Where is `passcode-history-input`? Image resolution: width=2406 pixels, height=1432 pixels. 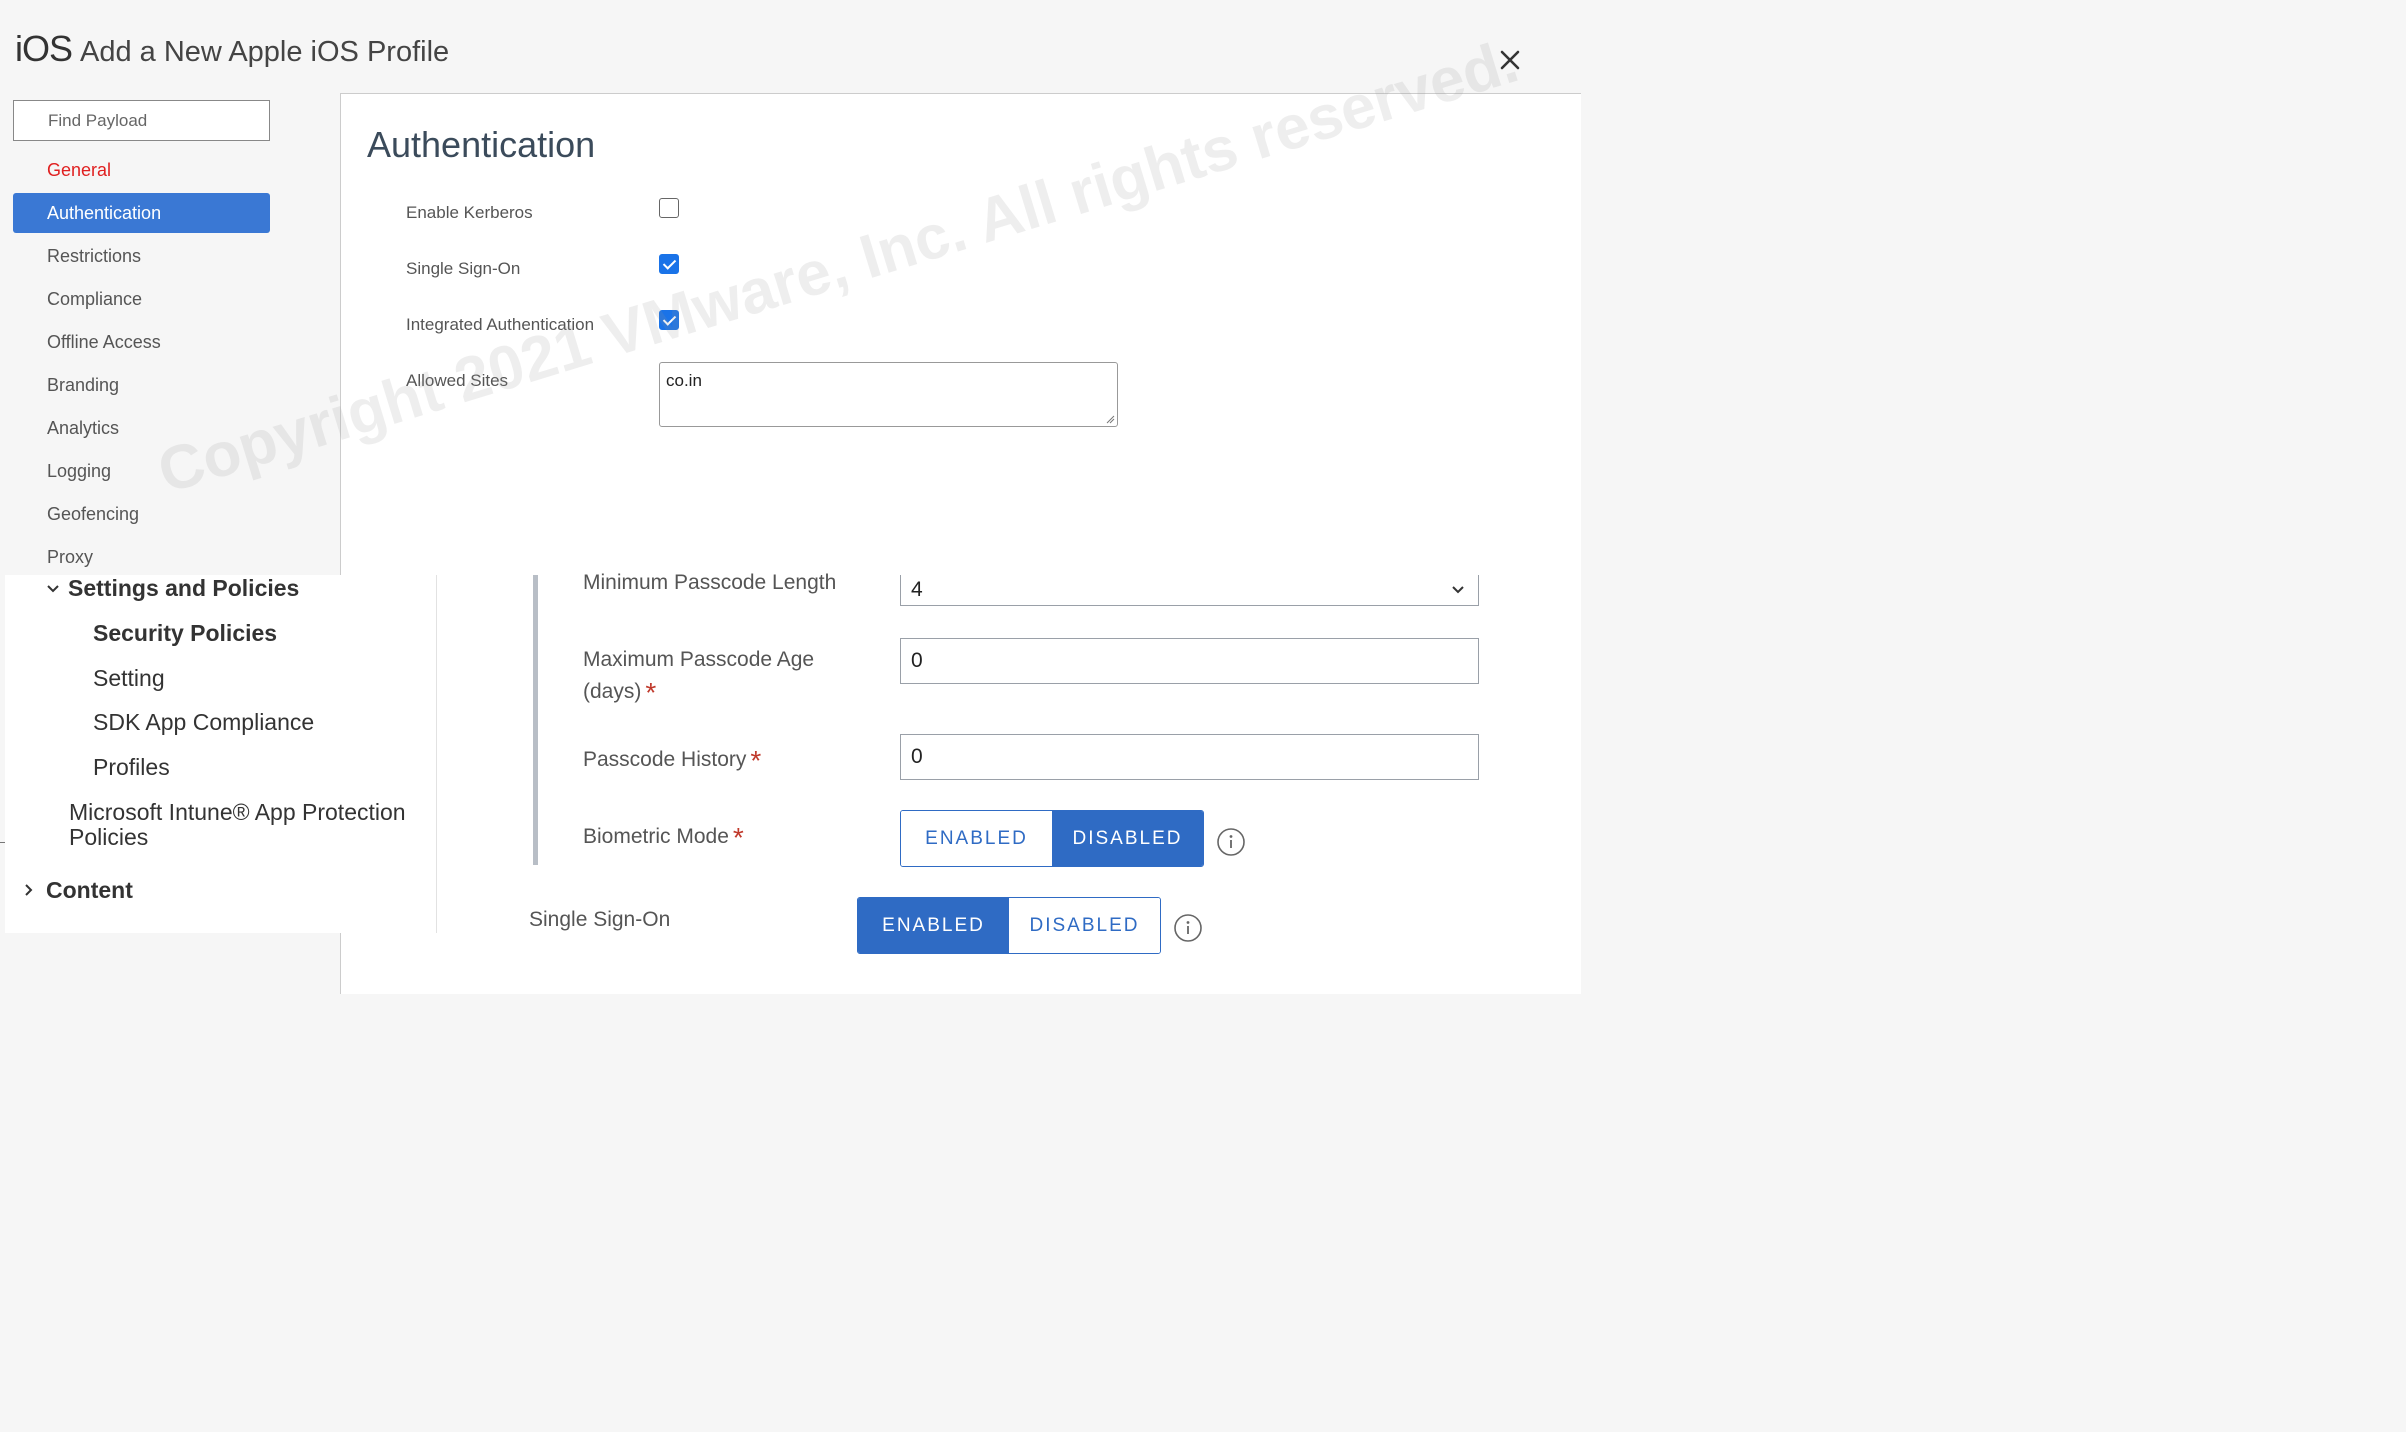 passcode-history-input is located at coordinates (1189, 757).